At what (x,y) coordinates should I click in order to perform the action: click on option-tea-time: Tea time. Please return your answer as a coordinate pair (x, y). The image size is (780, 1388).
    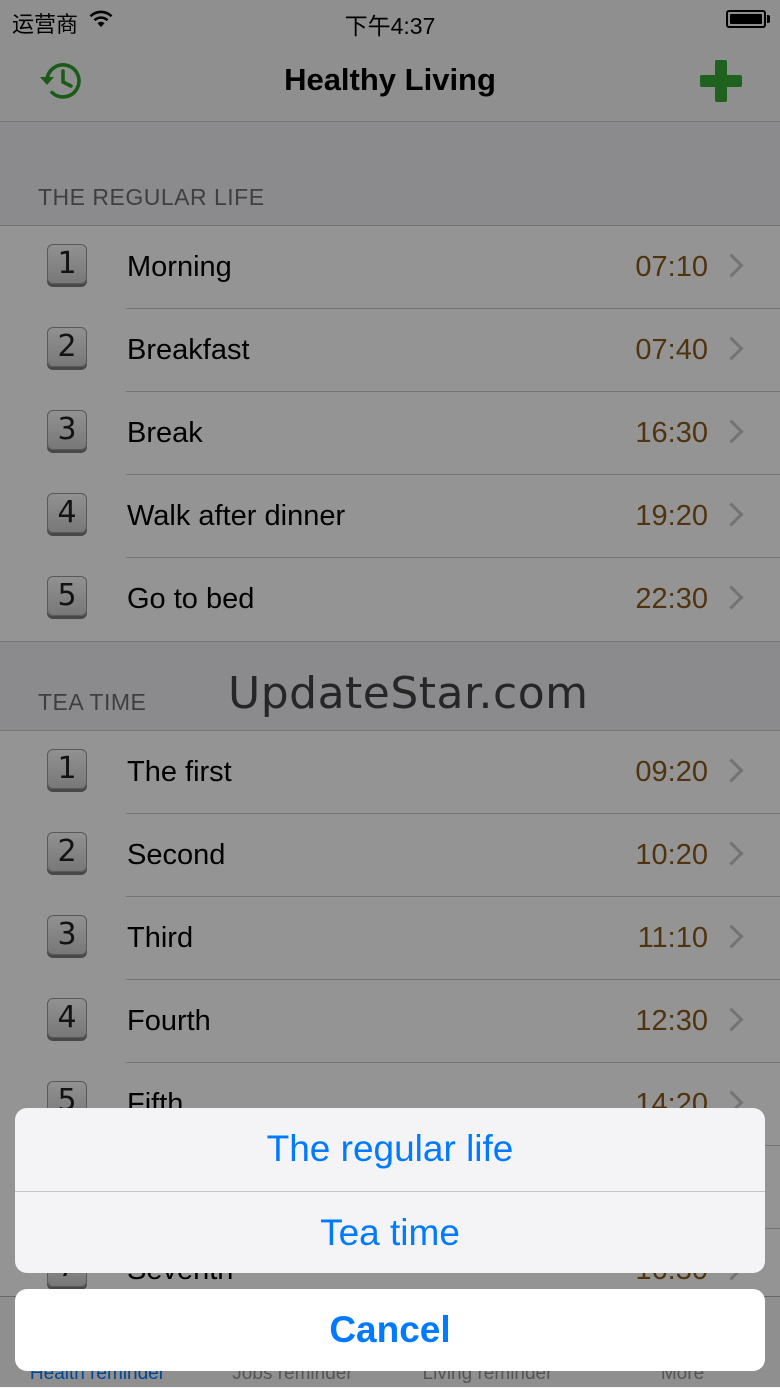
    Looking at the image, I should click on (390, 1232).